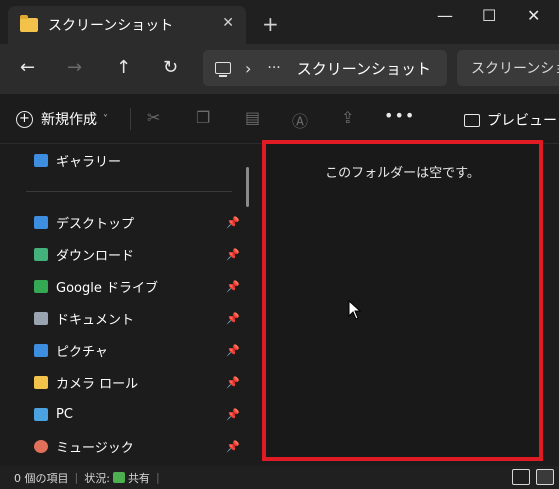 The image size is (559, 489). I want to click on status-value: 共有, so click(138, 478).